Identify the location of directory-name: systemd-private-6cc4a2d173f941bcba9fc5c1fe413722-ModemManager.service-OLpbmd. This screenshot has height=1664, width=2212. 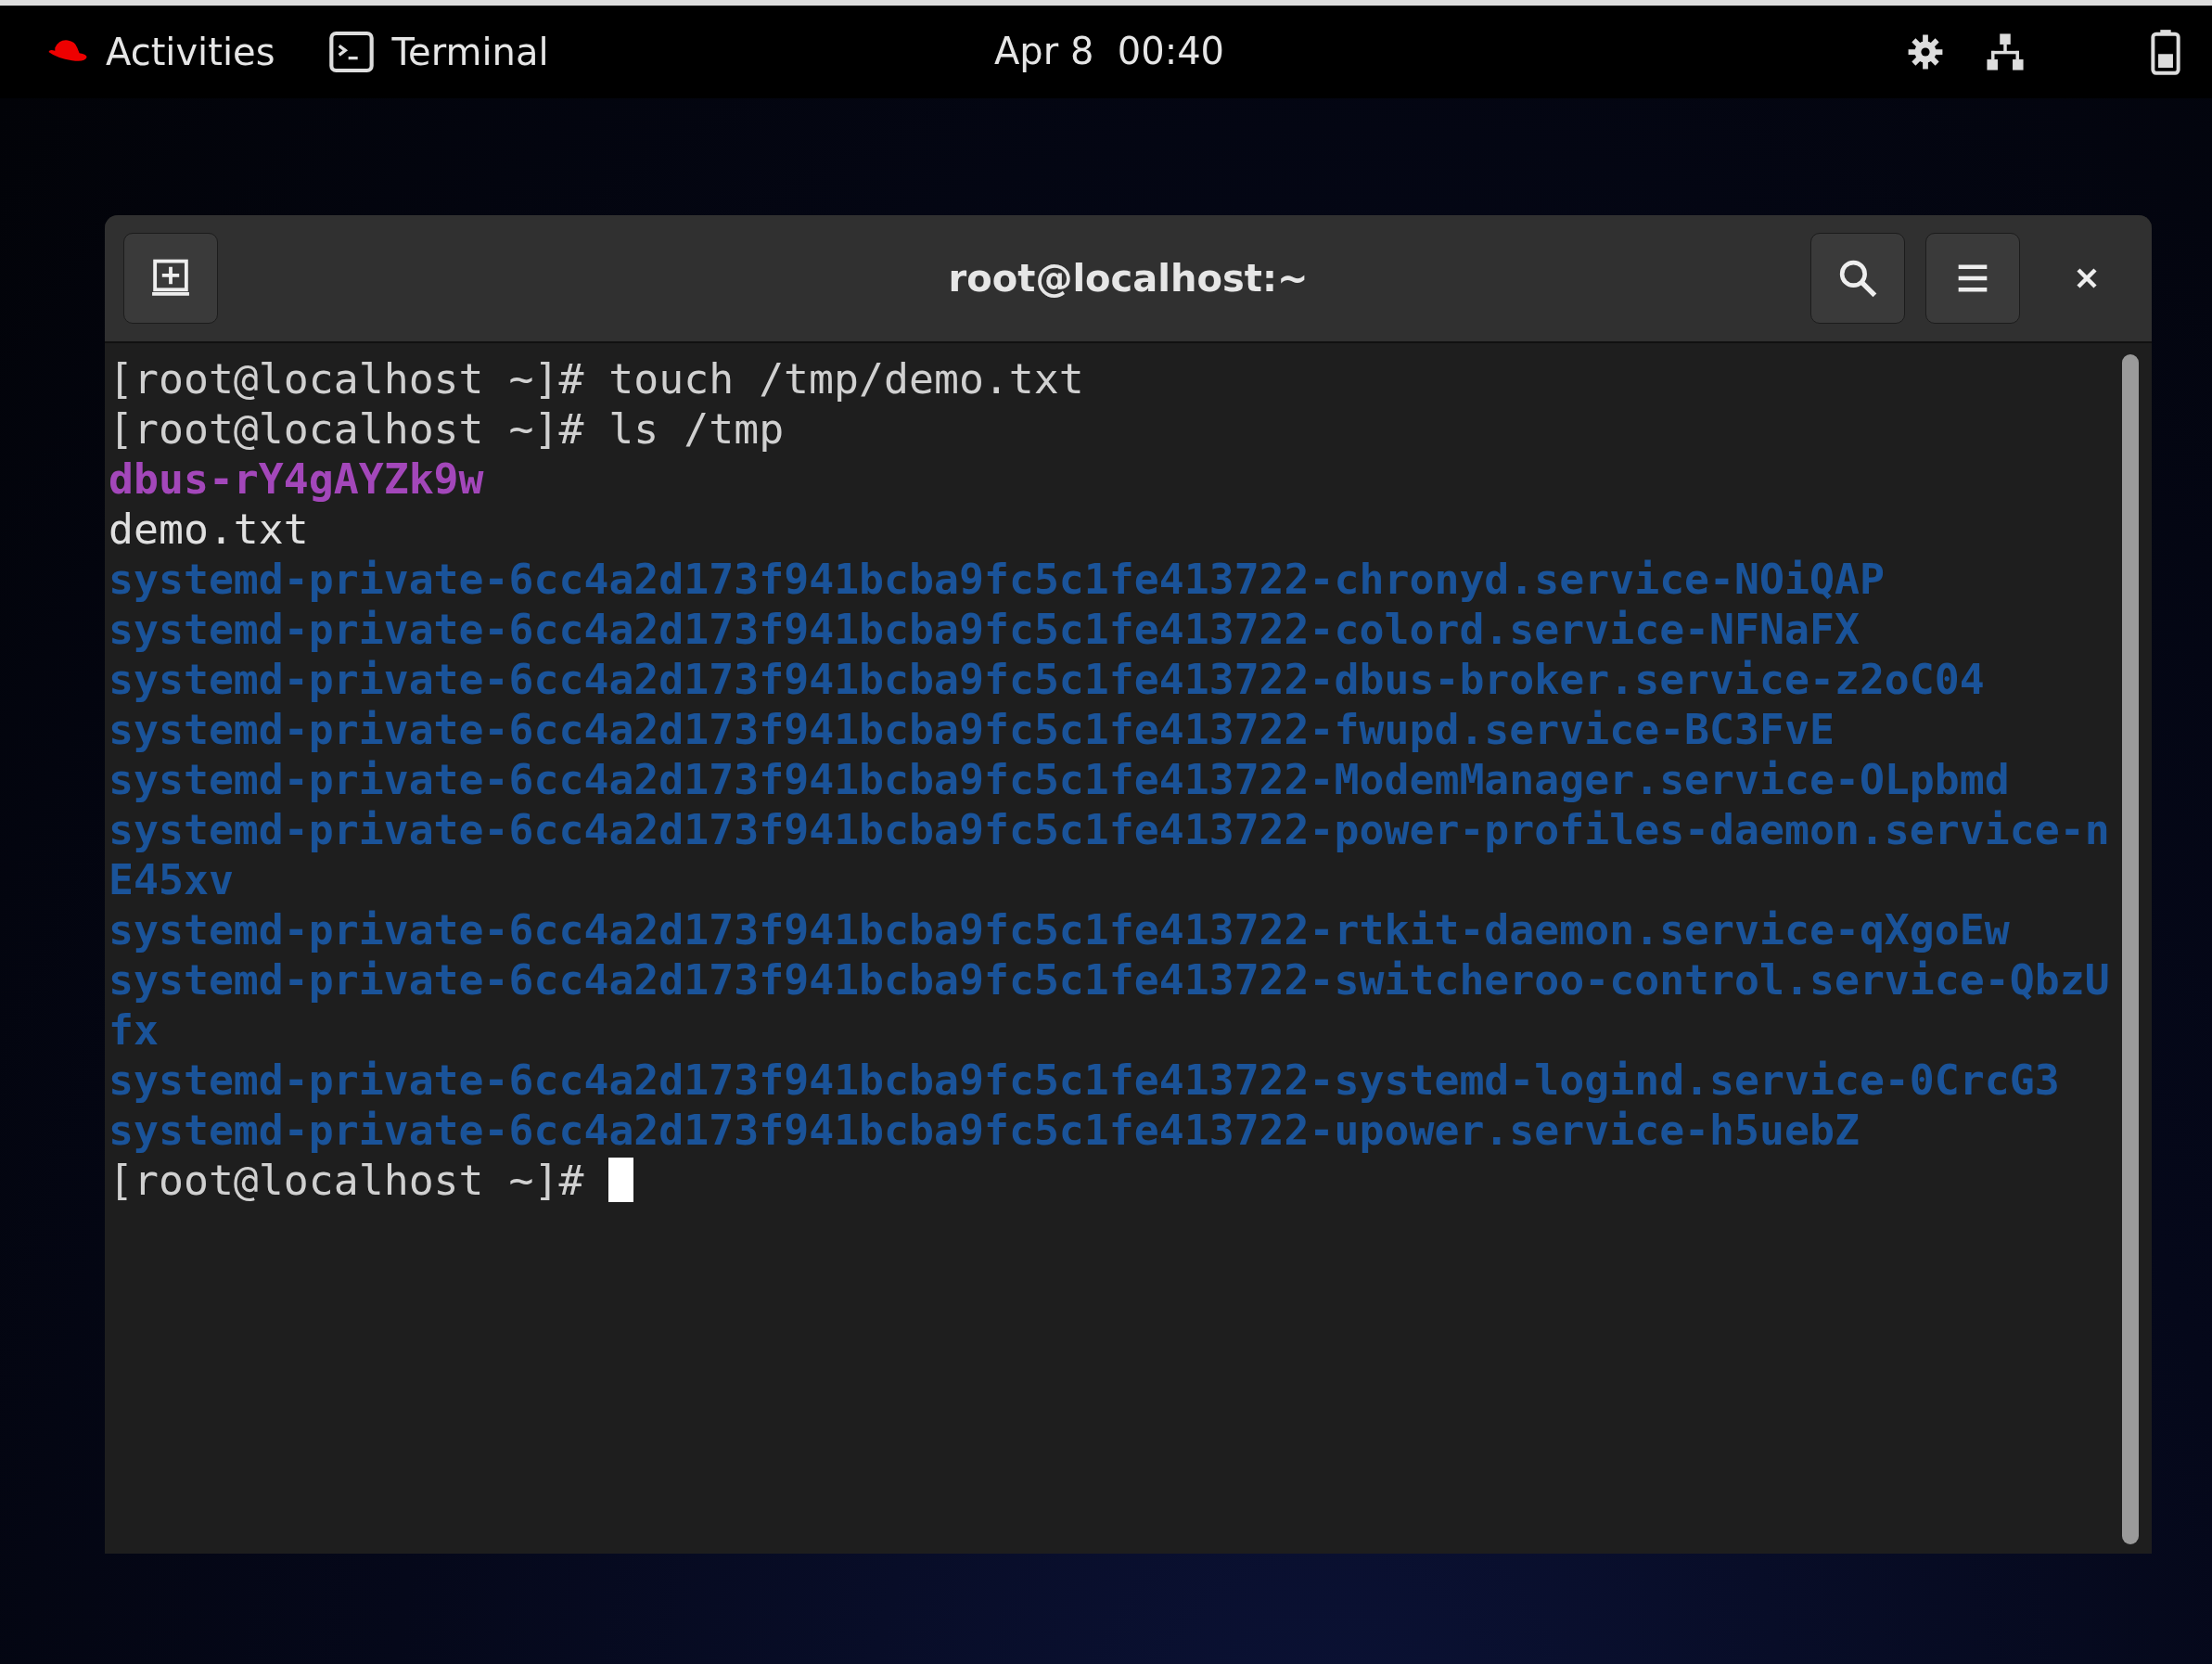
(1060, 780).